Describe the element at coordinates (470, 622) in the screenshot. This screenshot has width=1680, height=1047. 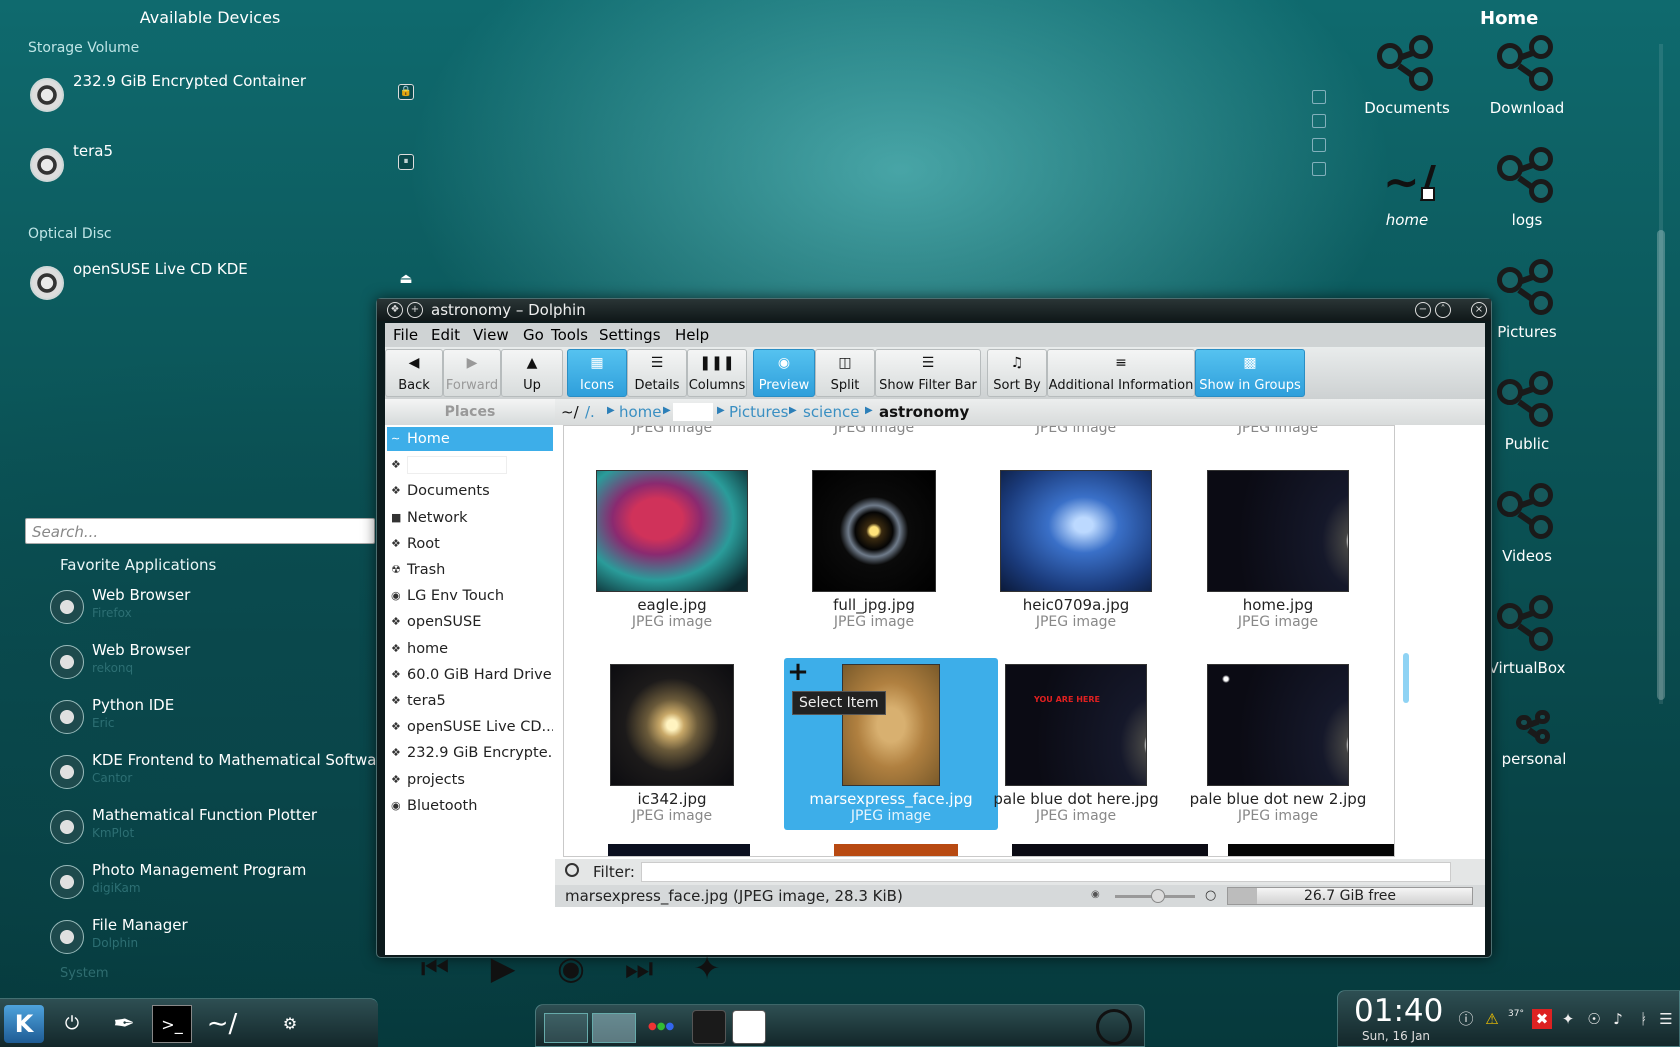
I see `place-item-opensuse: ❖ openSUSE` at that location.